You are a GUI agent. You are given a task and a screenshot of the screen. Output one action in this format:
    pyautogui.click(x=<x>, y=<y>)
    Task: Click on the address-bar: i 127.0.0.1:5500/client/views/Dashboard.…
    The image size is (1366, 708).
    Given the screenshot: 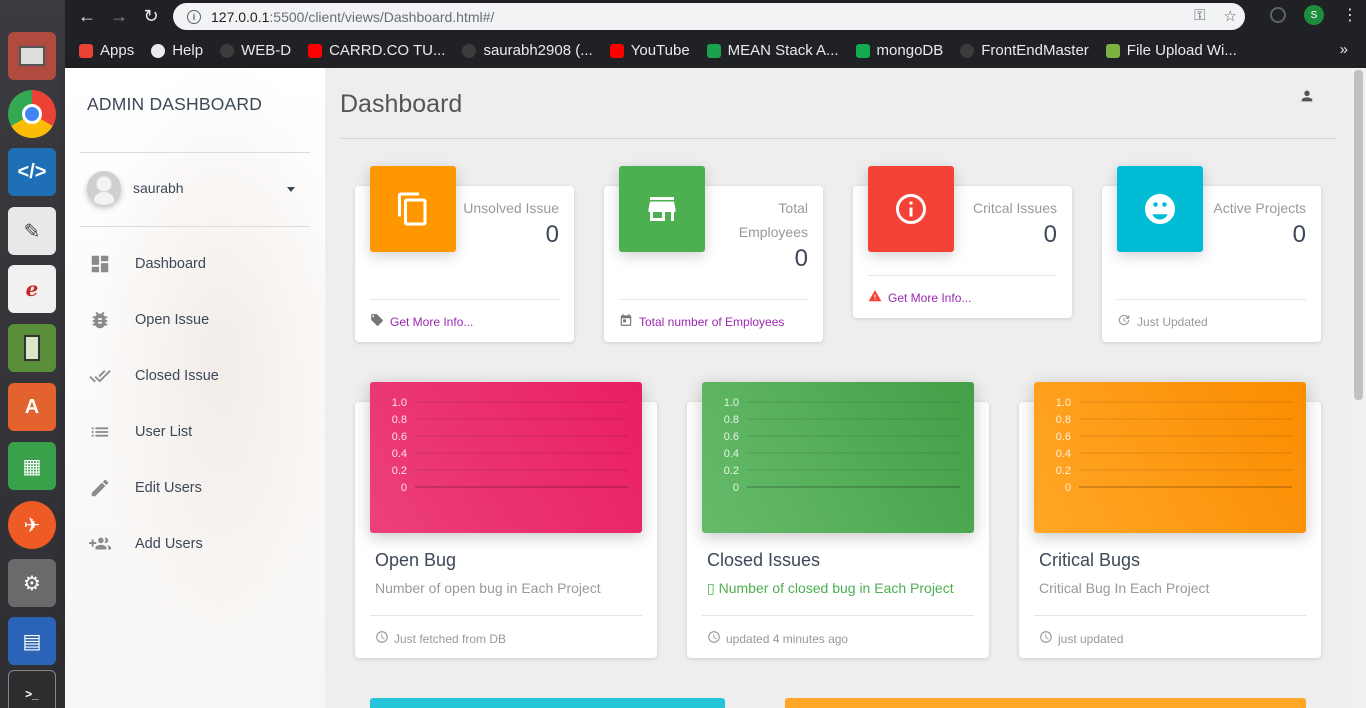 What is the action you would take?
    pyautogui.click(x=709, y=16)
    